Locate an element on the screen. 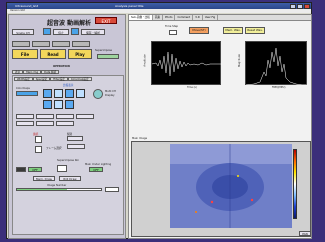 This screenshot has height=242, width=325. ultrasound-image is located at coordinates (231, 186).